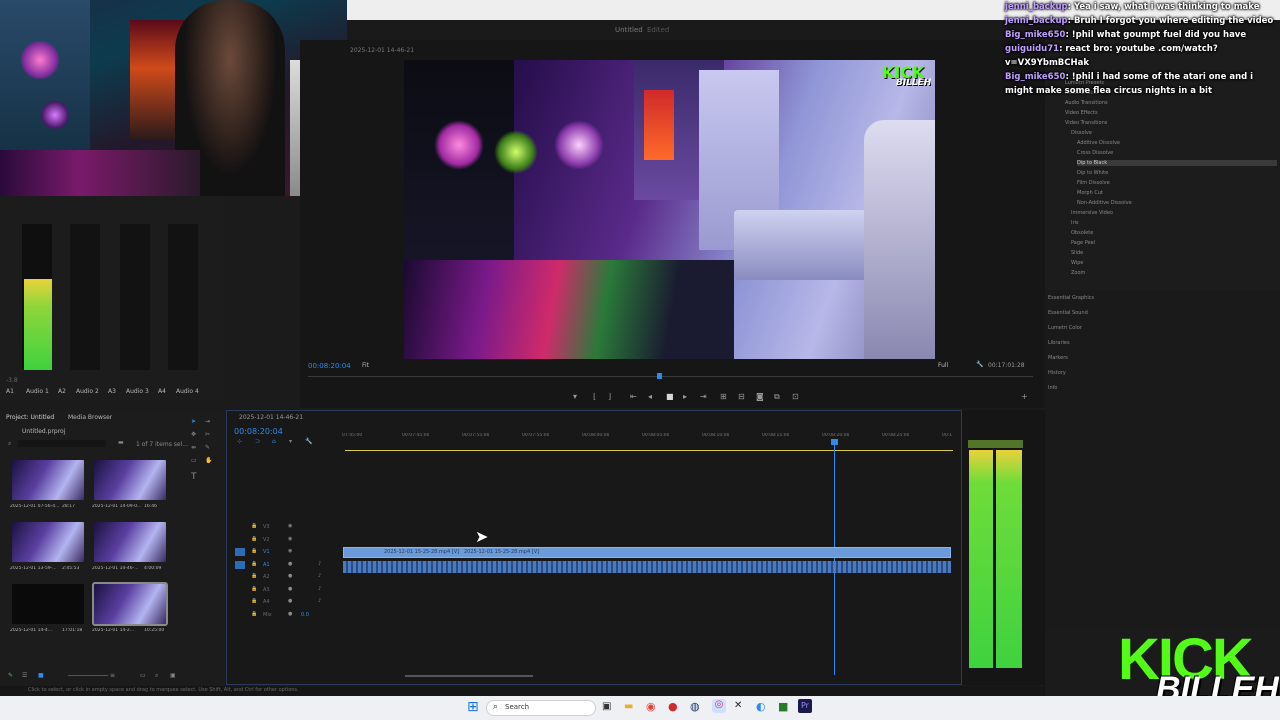  What do you see at coordinates (673, 706) in the screenshot?
I see `app-red-icon: ●` at bounding box center [673, 706].